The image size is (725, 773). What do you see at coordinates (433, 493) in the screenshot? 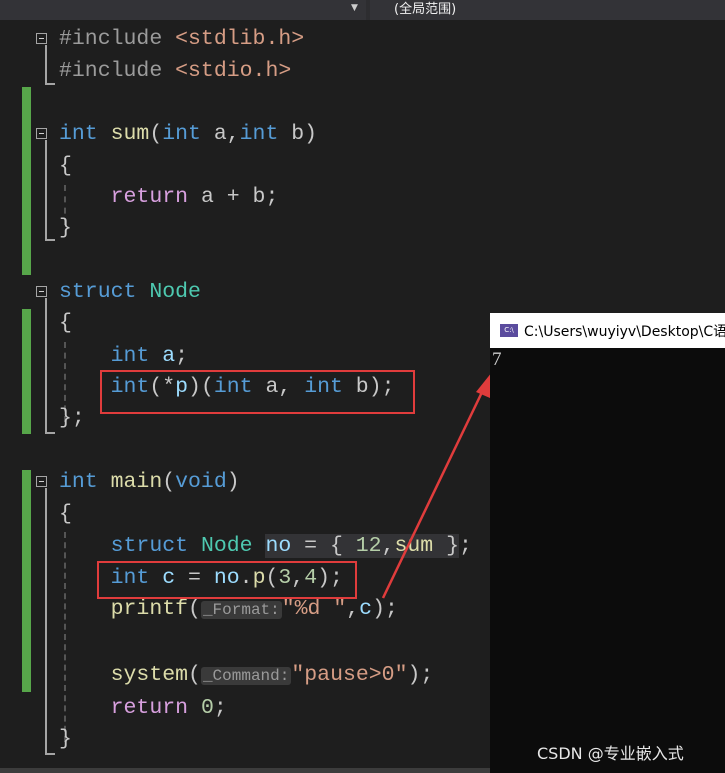
I see `arrow-line` at bounding box center [433, 493].